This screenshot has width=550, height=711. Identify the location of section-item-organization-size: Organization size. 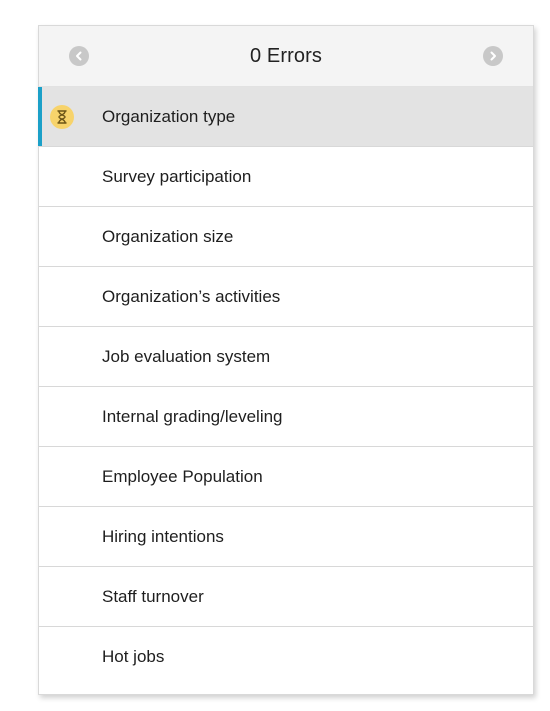
(286, 237).